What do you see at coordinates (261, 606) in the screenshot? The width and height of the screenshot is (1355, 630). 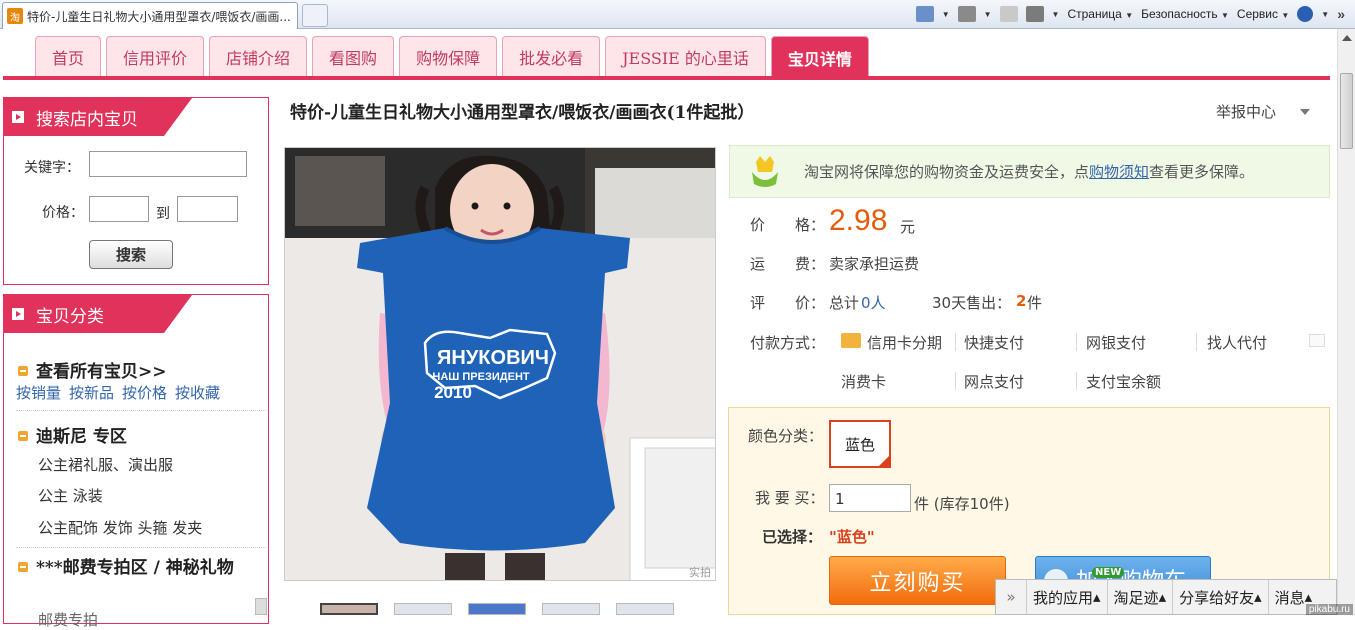 I see `left-scrollbar` at bounding box center [261, 606].